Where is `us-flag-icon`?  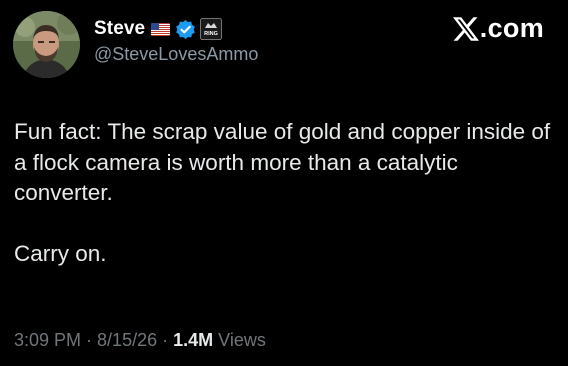 us-flag-icon is located at coordinates (161, 29).